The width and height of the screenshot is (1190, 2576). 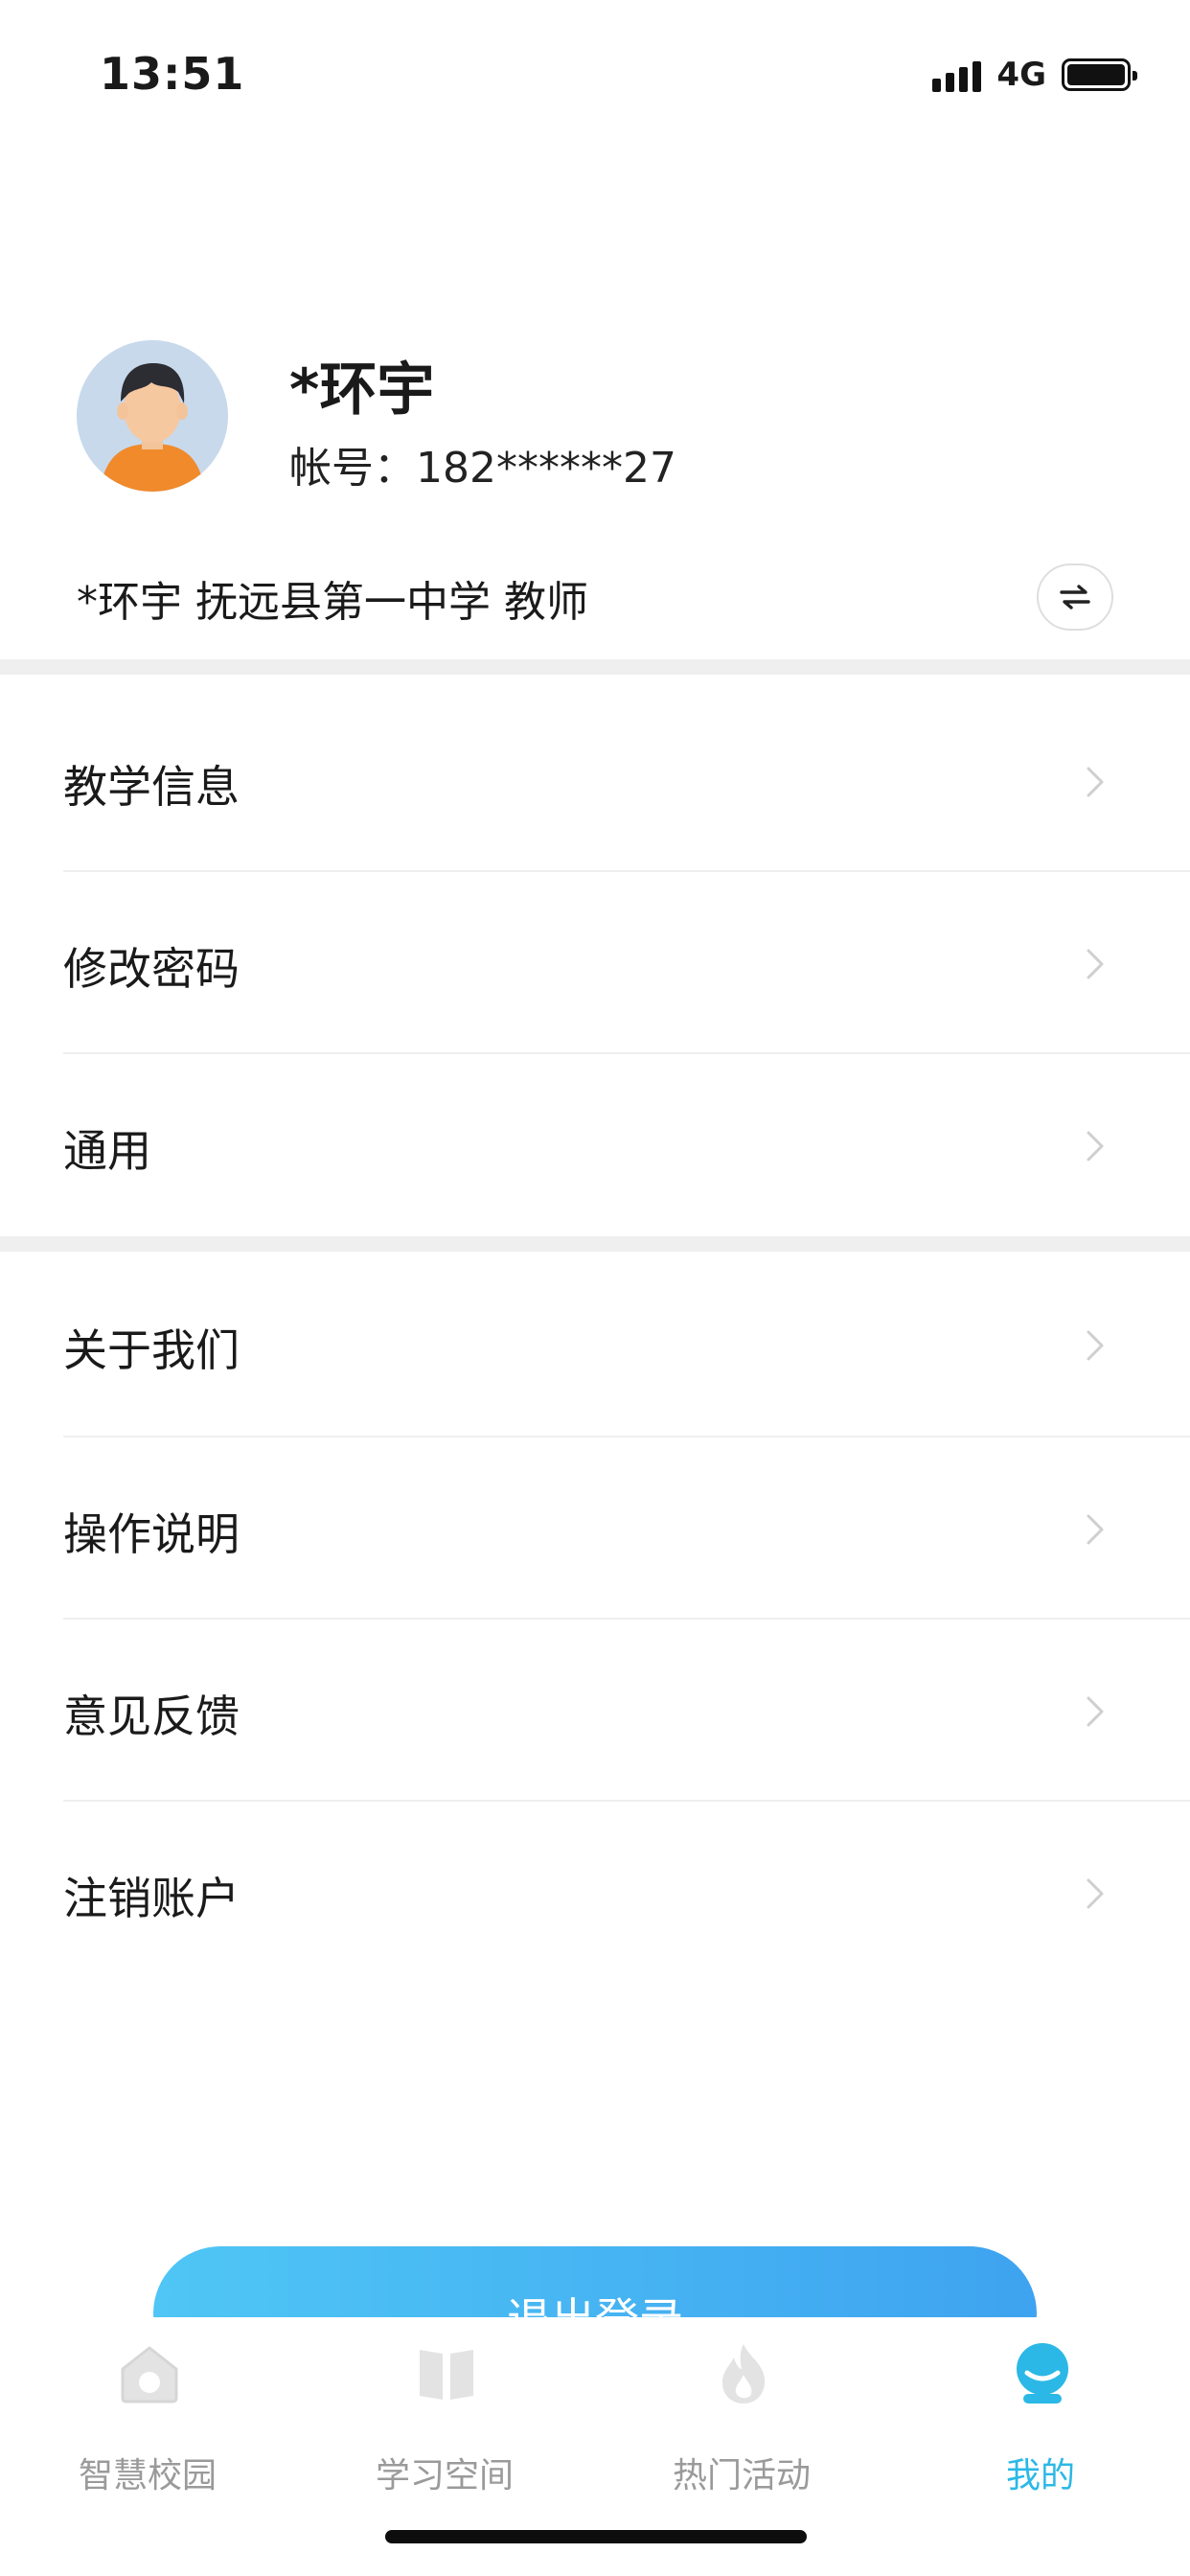 I want to click on status-indicators: 4G, so click(x=1035, y=75).